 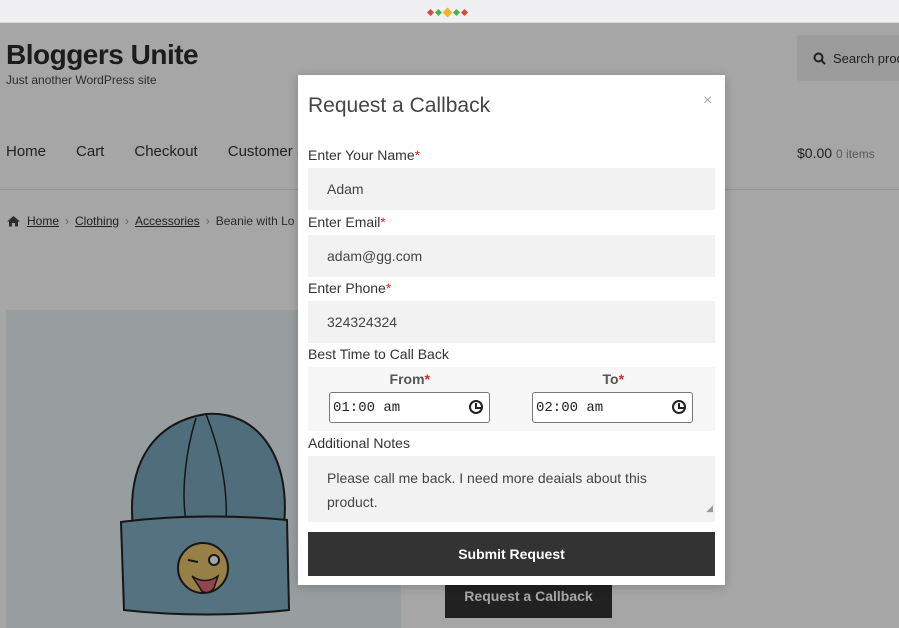 What do you see at coordinates (511, 322) in the screenshot?
I see `phone-field: 324324324` at bounding box center [511, 322].